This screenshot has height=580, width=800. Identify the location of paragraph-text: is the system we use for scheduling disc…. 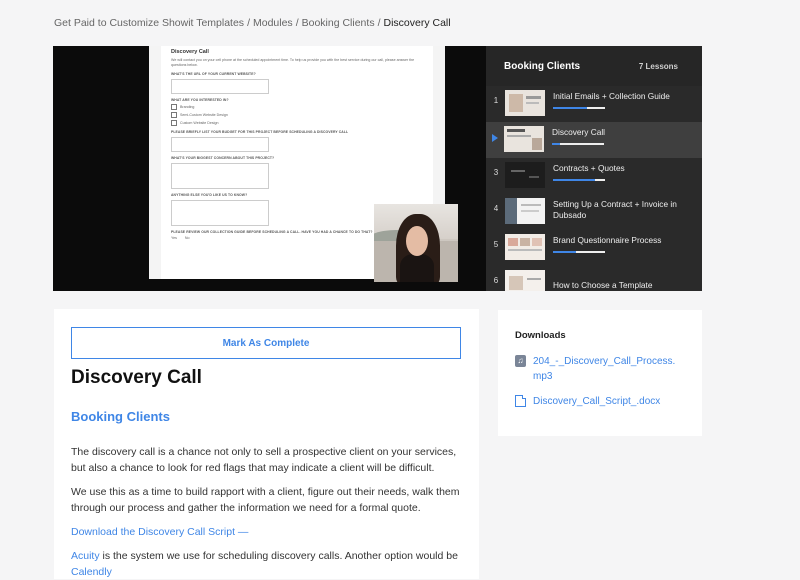
(278, 556).